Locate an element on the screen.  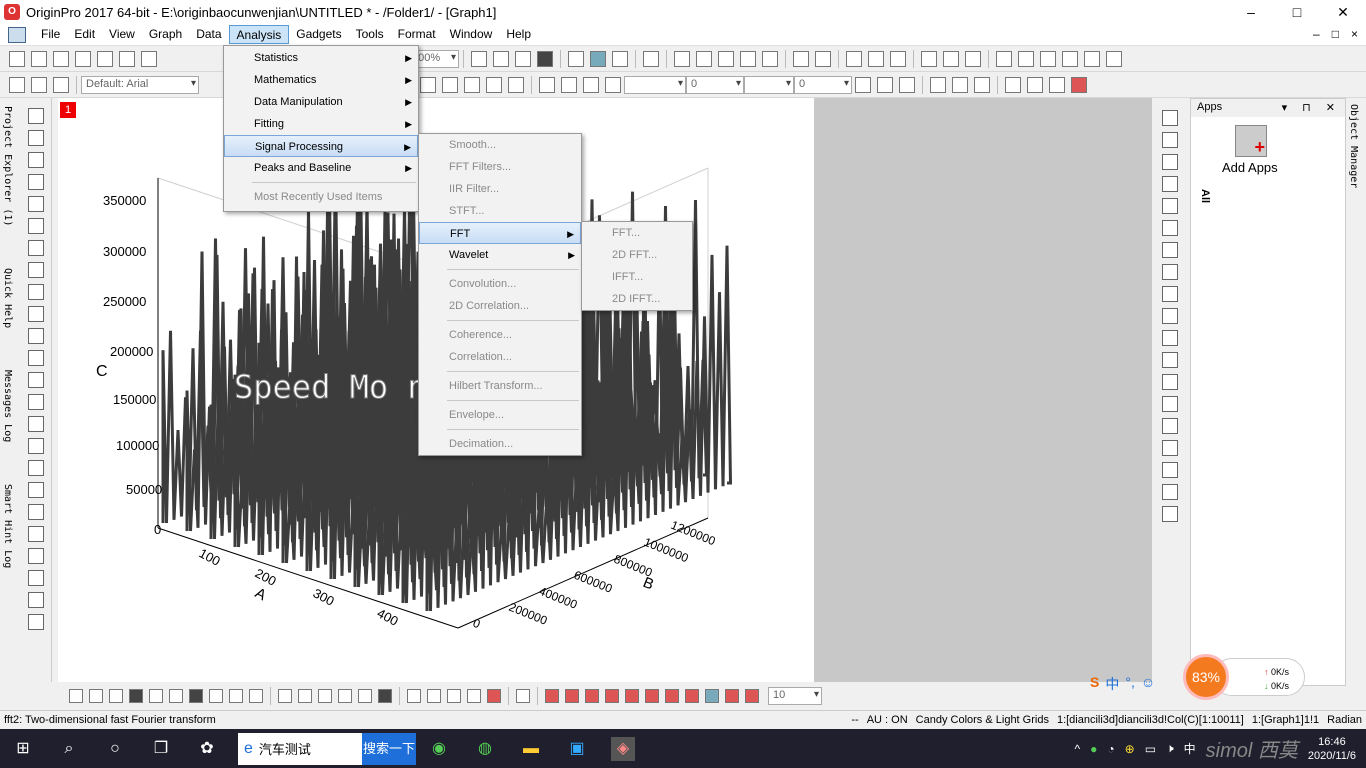
line-width-combo: 0 is located at coordinates (715, 84).